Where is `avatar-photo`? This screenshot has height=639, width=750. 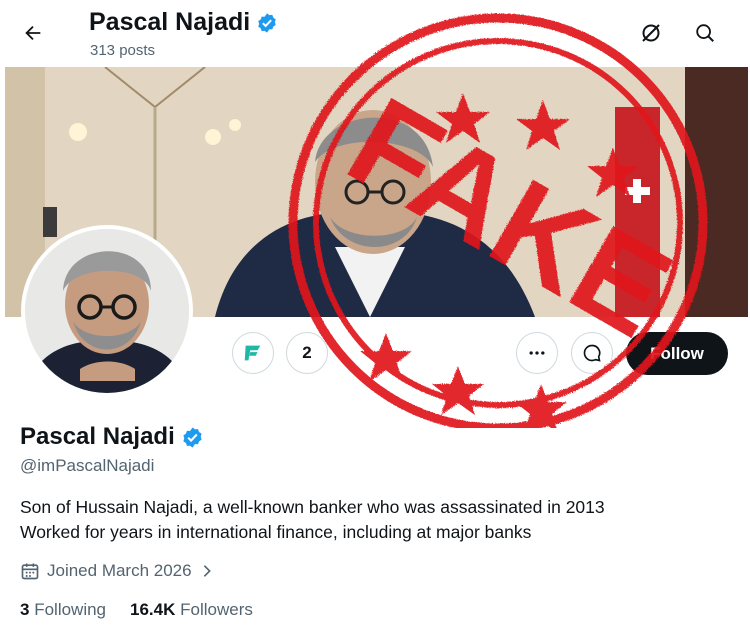 avatar-photo is located at coordinates (107, 311).